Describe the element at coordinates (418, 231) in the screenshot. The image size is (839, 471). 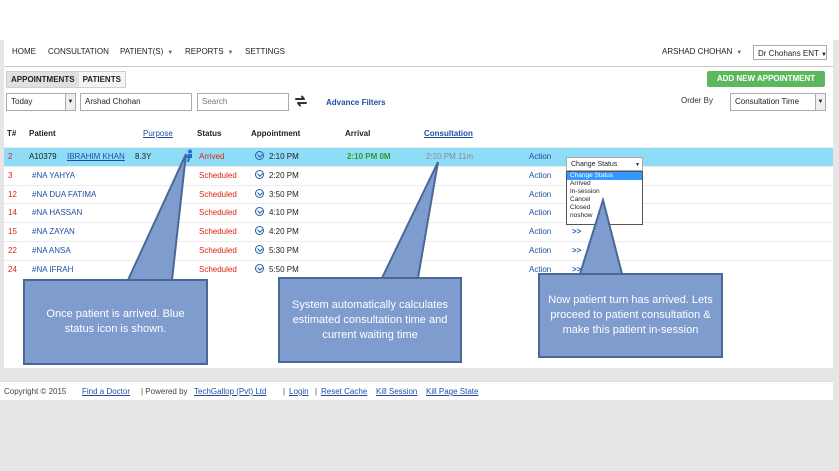
I see `table-row: 15 #NA ZAYAN Scheduled 4:20 PM Action >>` at that location.